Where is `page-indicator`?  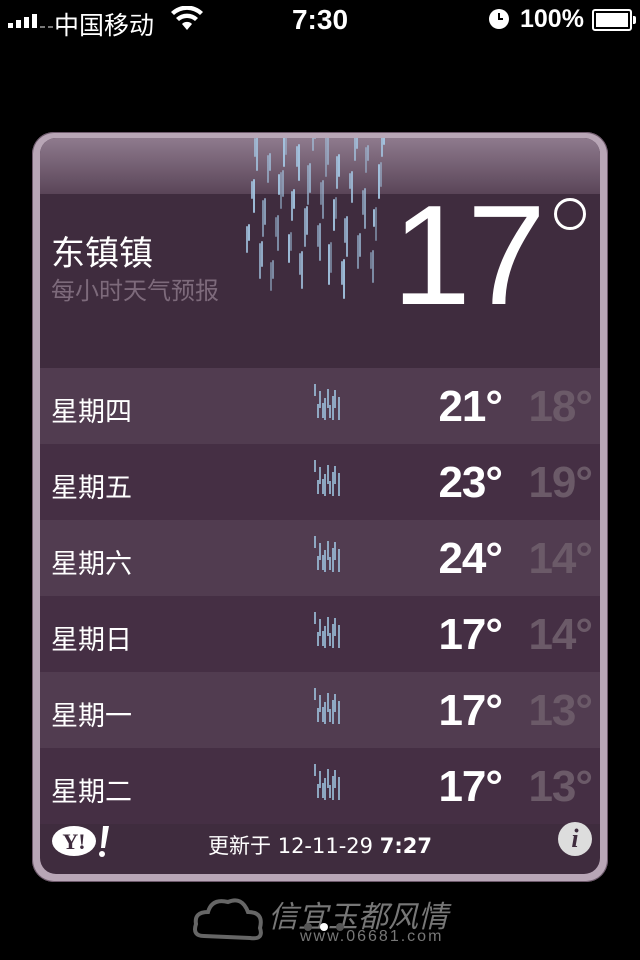
page-indicator is located at coordinates (324, 927).